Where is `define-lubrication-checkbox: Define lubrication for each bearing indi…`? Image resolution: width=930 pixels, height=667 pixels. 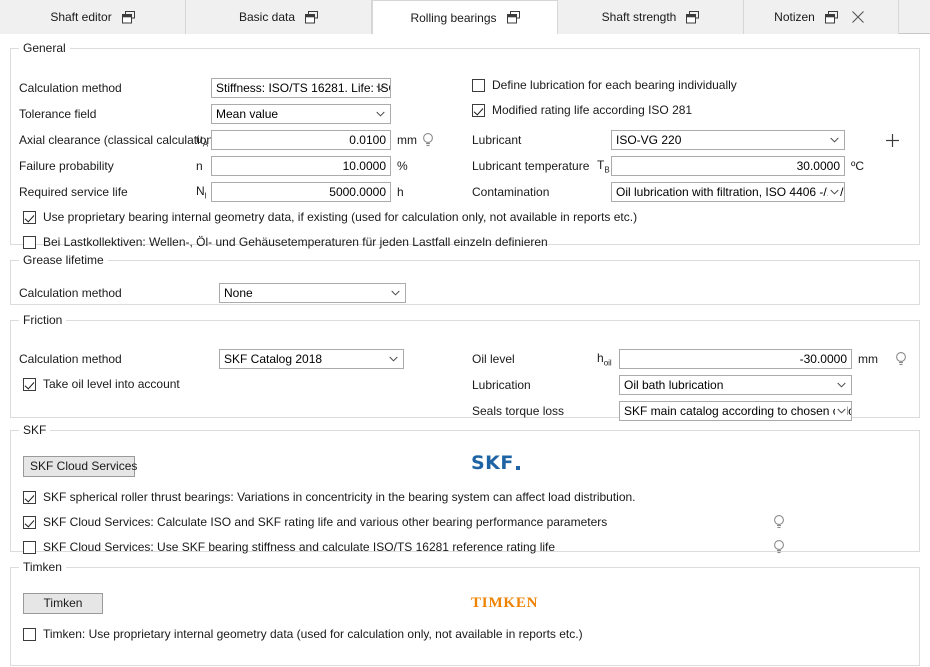 define-lubrication-checkbox: Define lubrication for each bearing indi… is located at coordinates (604, 85).